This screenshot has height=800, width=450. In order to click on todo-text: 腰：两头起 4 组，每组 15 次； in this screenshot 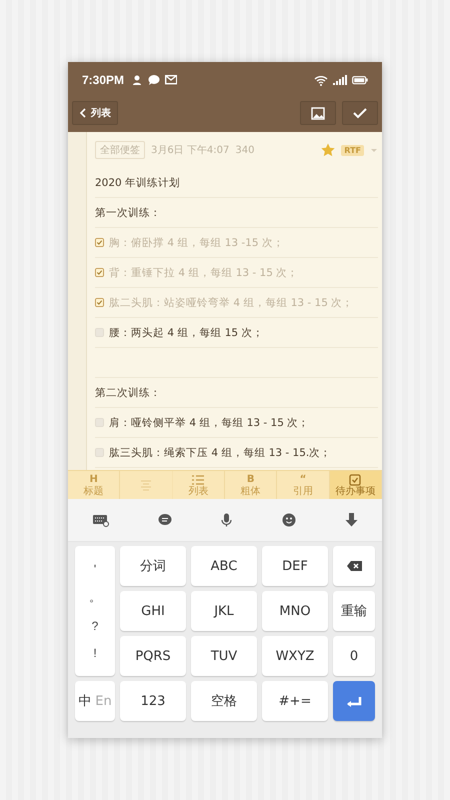, I will do `click(186, 333)`.